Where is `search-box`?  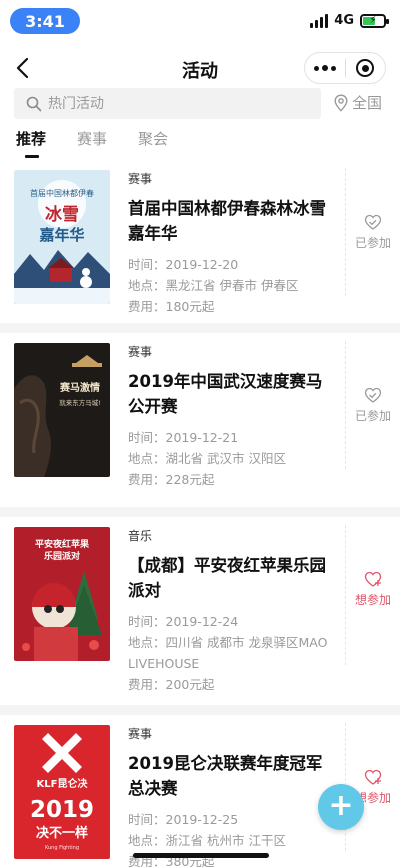 search-box is located at coordinates (167, 103).